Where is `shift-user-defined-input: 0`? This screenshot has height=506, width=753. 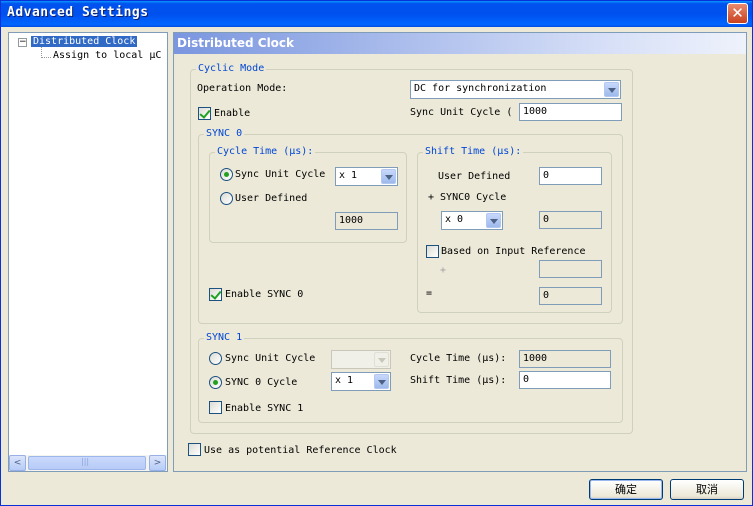 shift-user-defined-input: 0 is located at coordinates (570, 176).